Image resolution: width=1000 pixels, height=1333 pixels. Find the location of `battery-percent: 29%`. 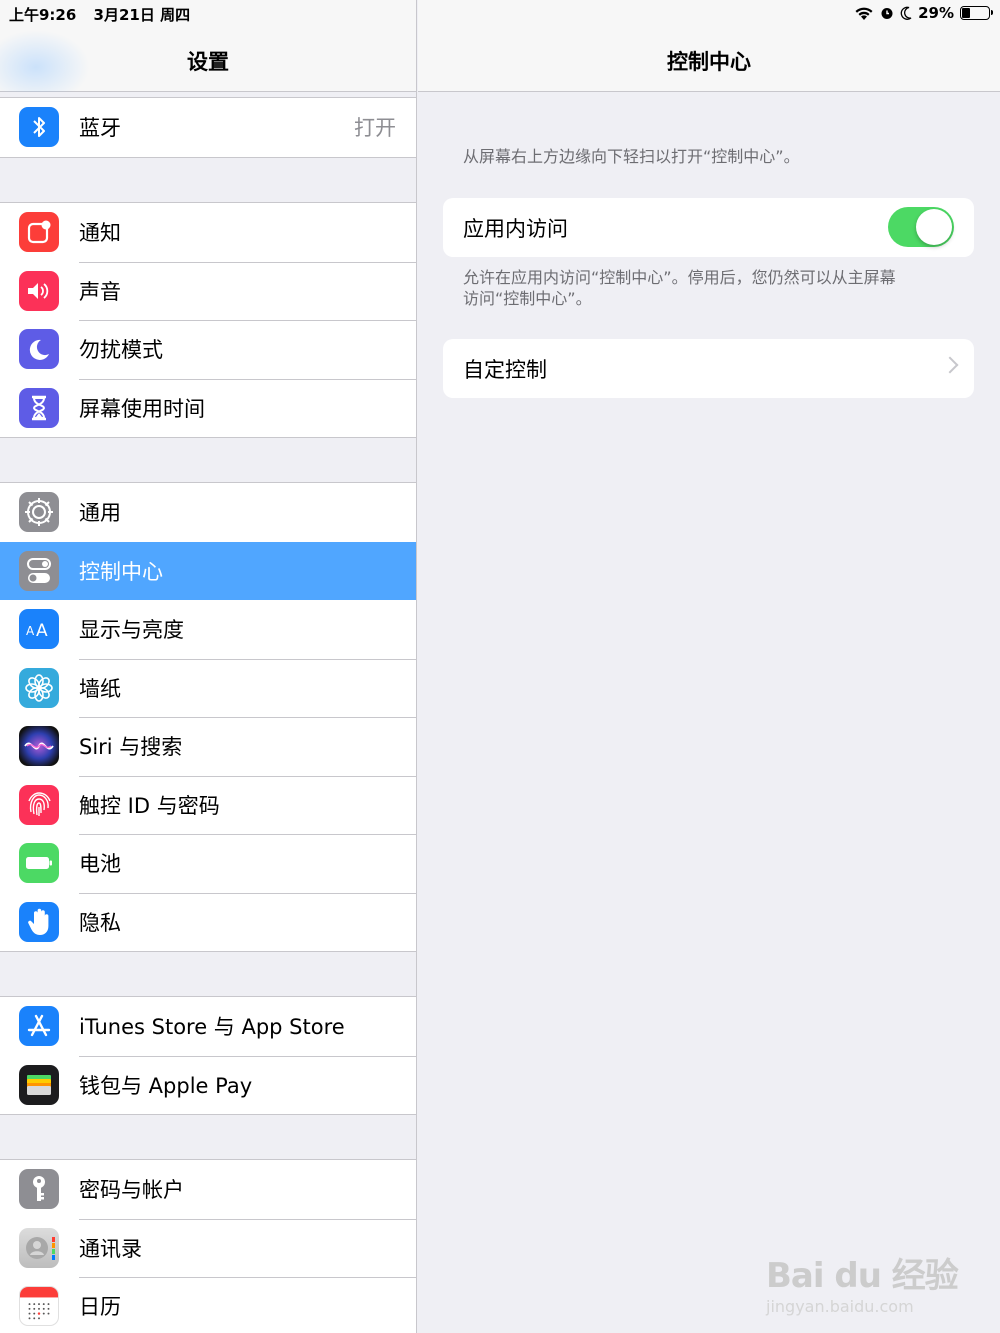

battery-percent: 29% is located at coordinates (936, 13).